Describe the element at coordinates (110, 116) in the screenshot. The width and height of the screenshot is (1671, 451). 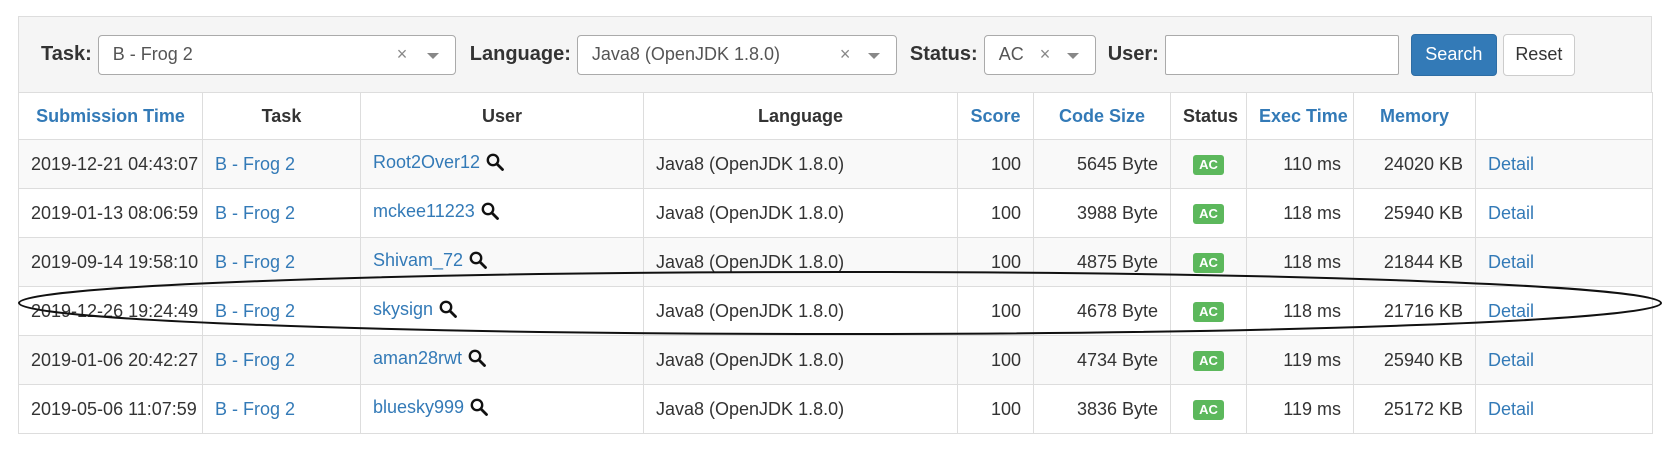
I see `header-submission-time: Submission Time` at that location.